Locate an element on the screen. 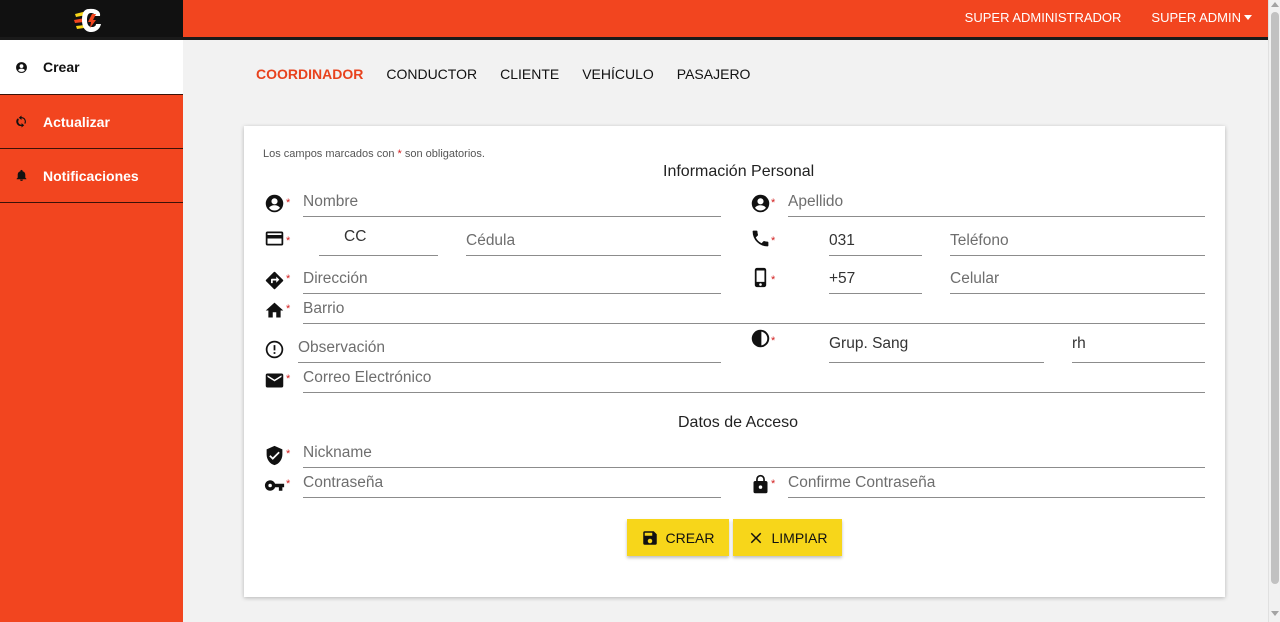 The image size is (1280, 622). tab-vehiculo: VEHÍCULO is located at coordinates (618, 74).